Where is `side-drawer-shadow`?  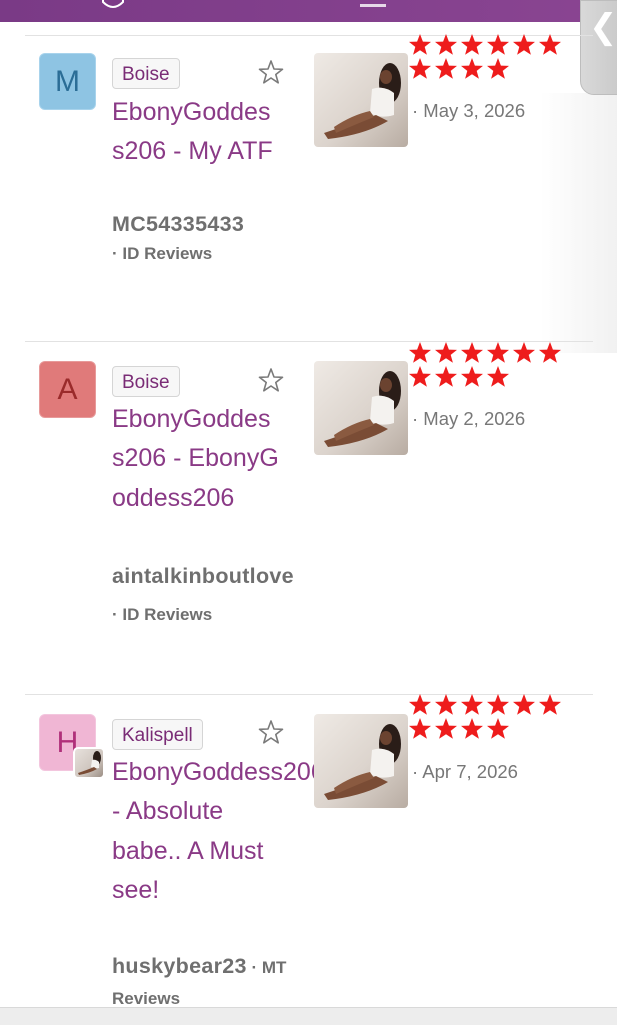 side-drawer-shadow is located at coordinates (578, 223).